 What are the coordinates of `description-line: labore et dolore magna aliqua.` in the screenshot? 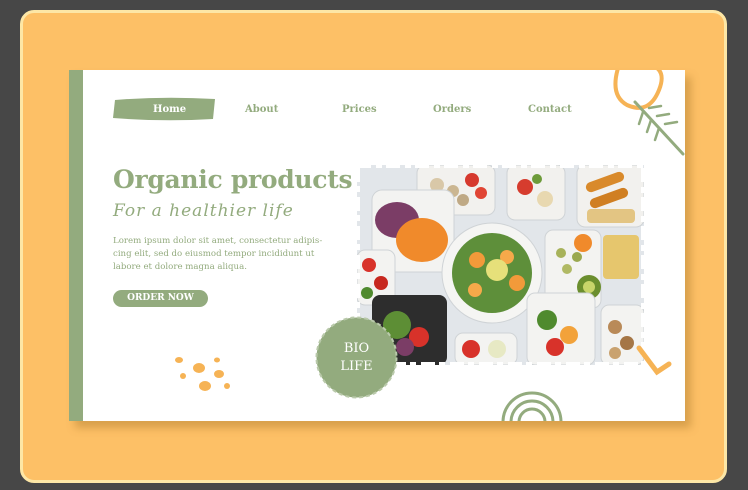 It's located at (180, 267).